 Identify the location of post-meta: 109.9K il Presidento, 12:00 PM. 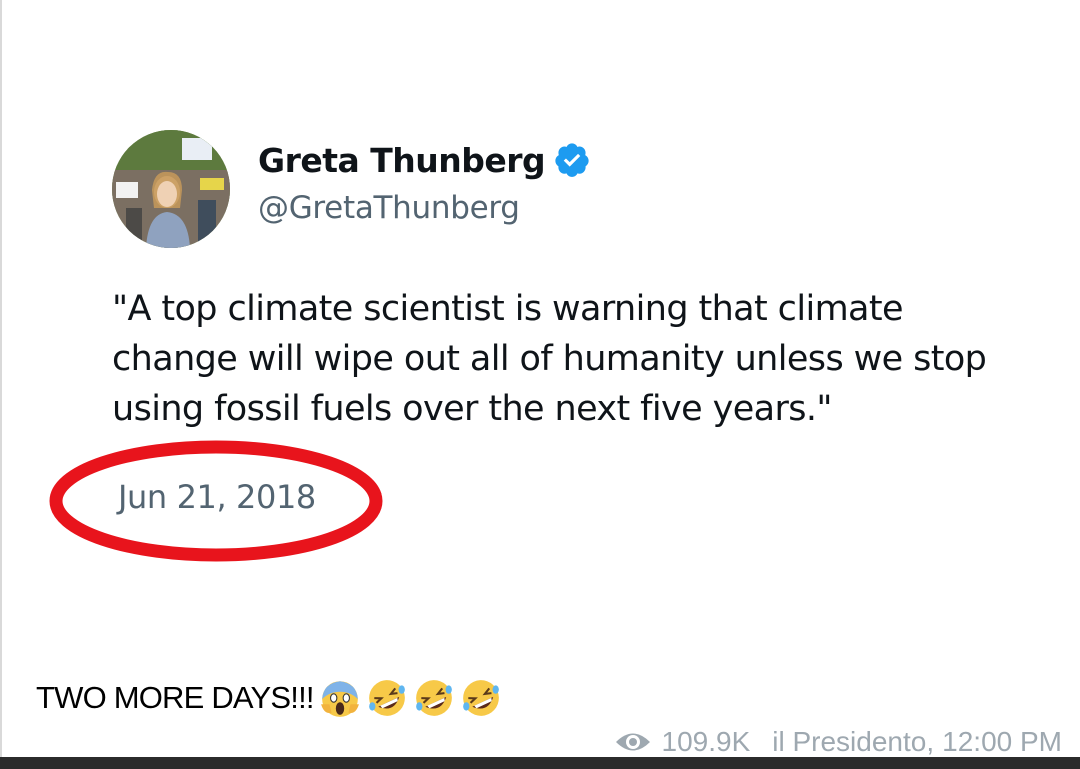
(838, 742).